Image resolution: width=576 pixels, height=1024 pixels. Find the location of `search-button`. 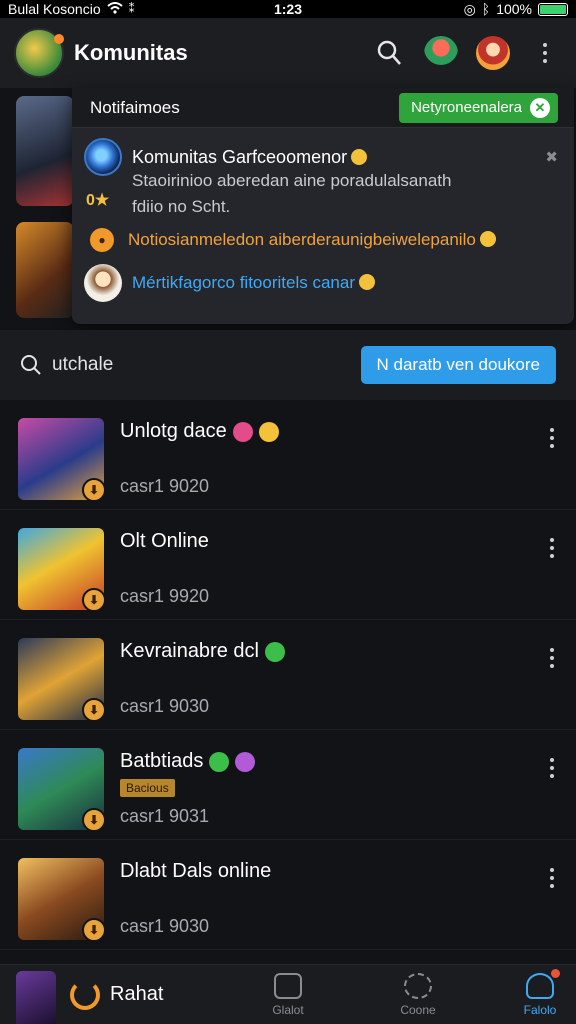

search-button is located at coordinates (389, 53).